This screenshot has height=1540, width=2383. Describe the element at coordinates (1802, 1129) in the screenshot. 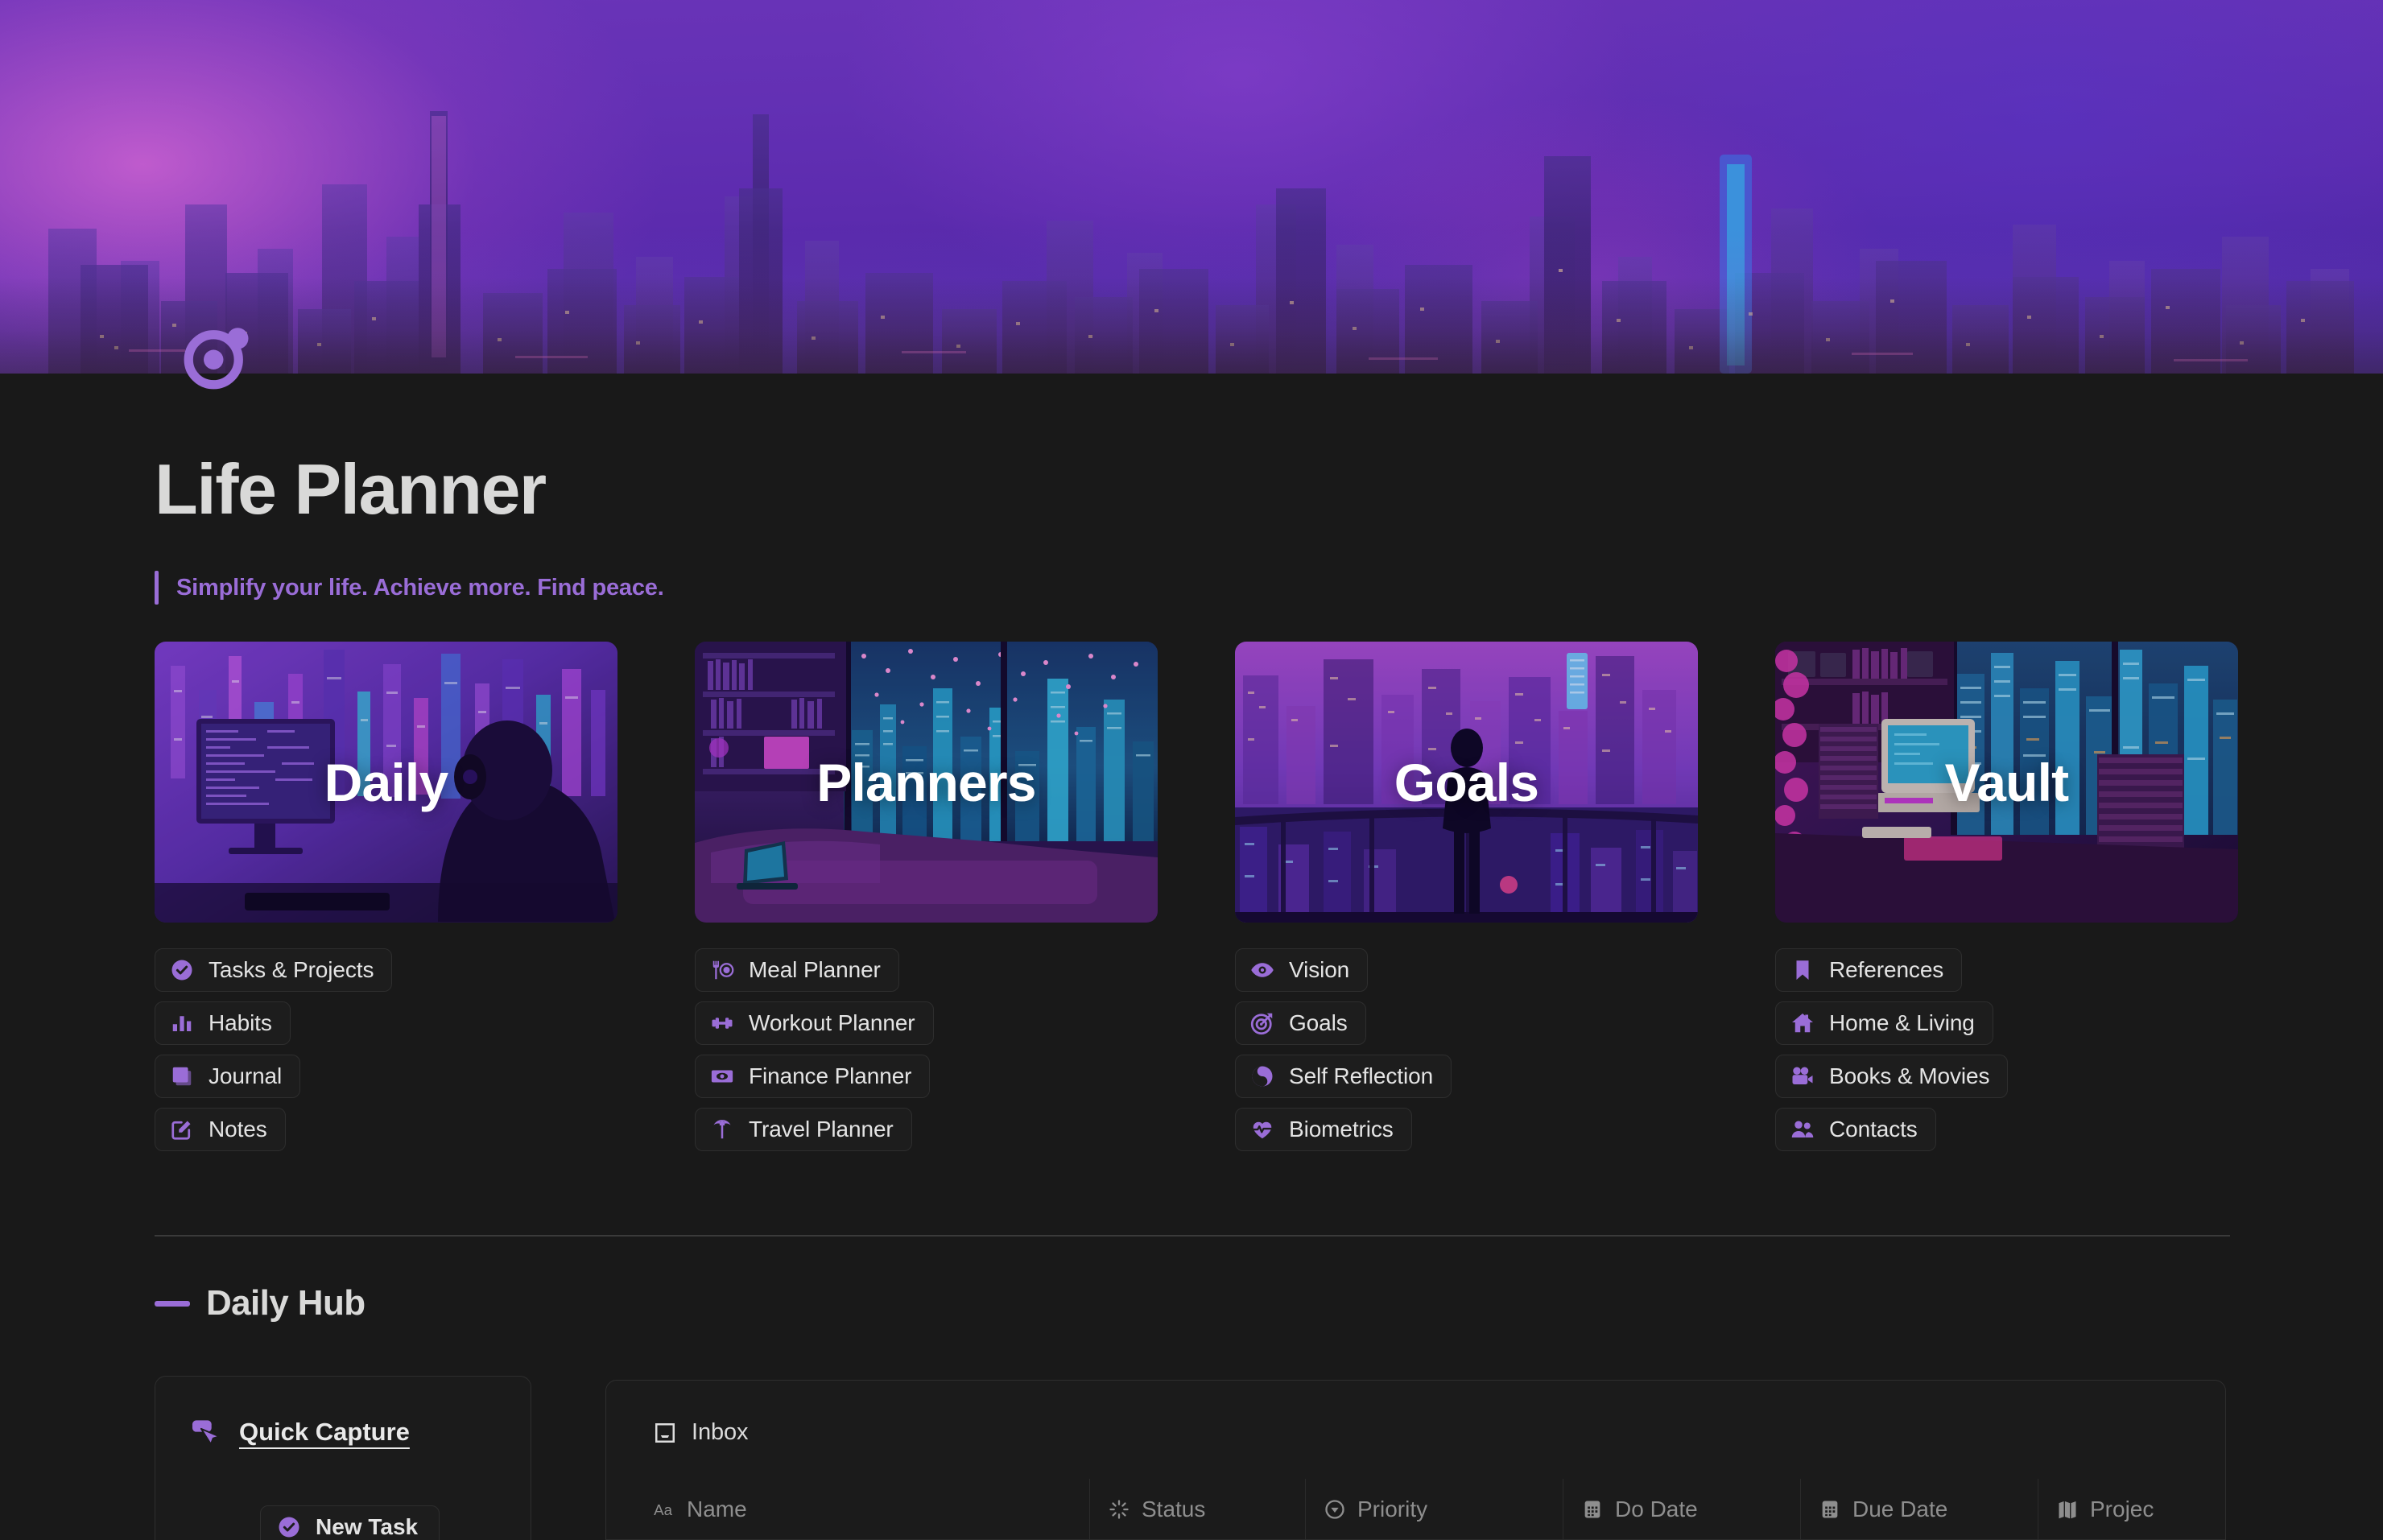

I see `people-icon` at that location.